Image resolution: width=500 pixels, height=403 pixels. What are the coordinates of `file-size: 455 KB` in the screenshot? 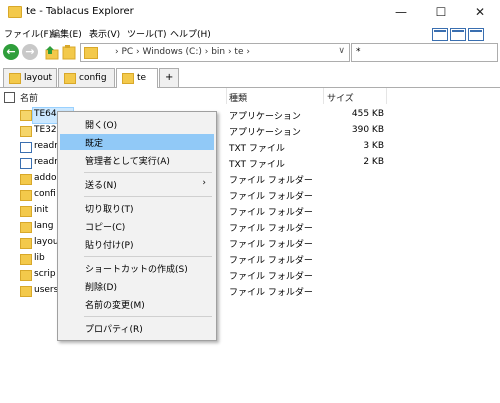 It's located at (367, 114).